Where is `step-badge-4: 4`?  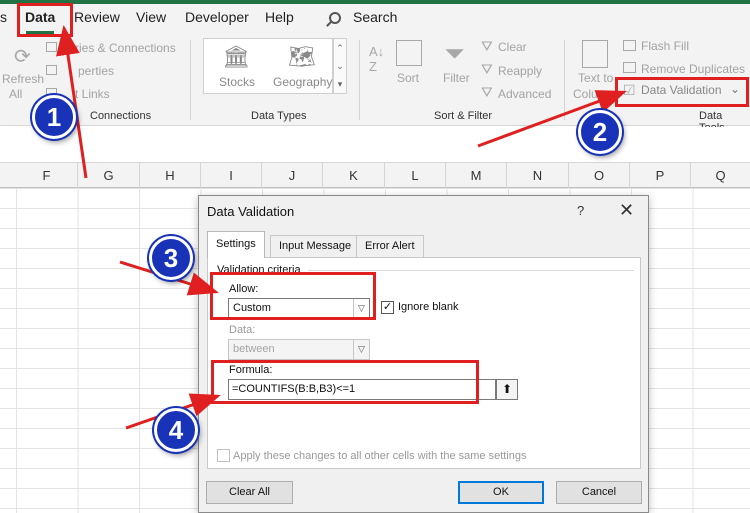
step-badge-4: 4 is located at coordinates (176, 430).